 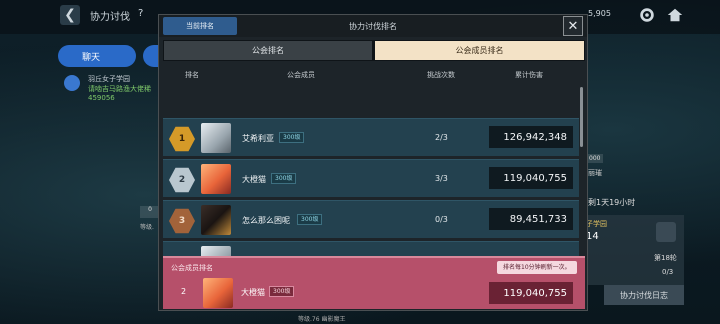 I want to click on my-name: 大橙猫, so click(x=253, y=292).